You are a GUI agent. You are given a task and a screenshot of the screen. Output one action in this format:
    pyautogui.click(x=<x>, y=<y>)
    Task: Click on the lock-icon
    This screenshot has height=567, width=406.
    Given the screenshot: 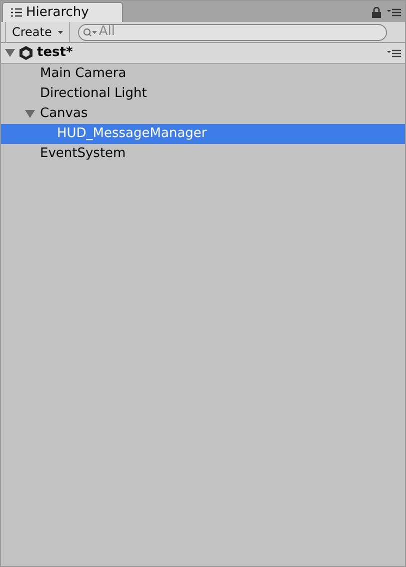 What is the action you would take?
    pyautogui.click(x=376, y=12)
    